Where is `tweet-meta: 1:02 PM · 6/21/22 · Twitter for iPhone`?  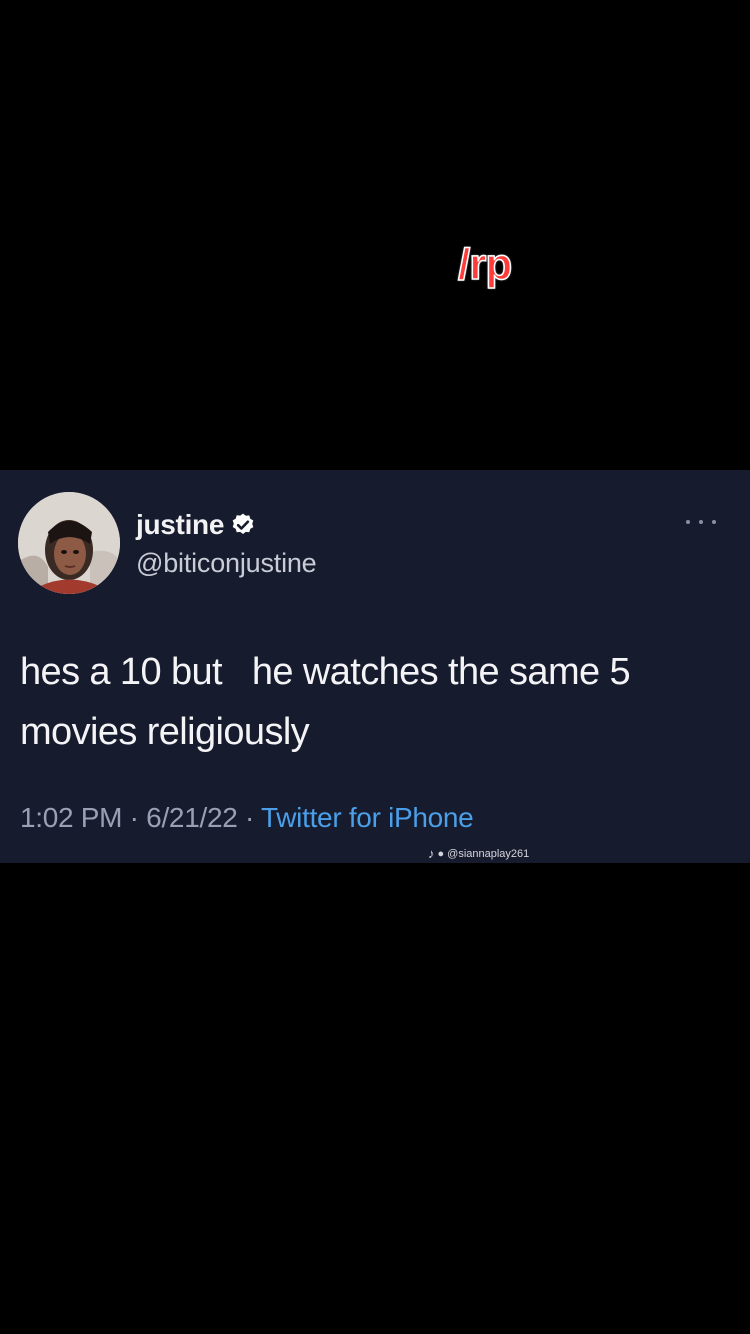 tweet-meta: 1:02 PM · 6/21/22 · Twitter for iPhone is located at coordinates (247, 818).